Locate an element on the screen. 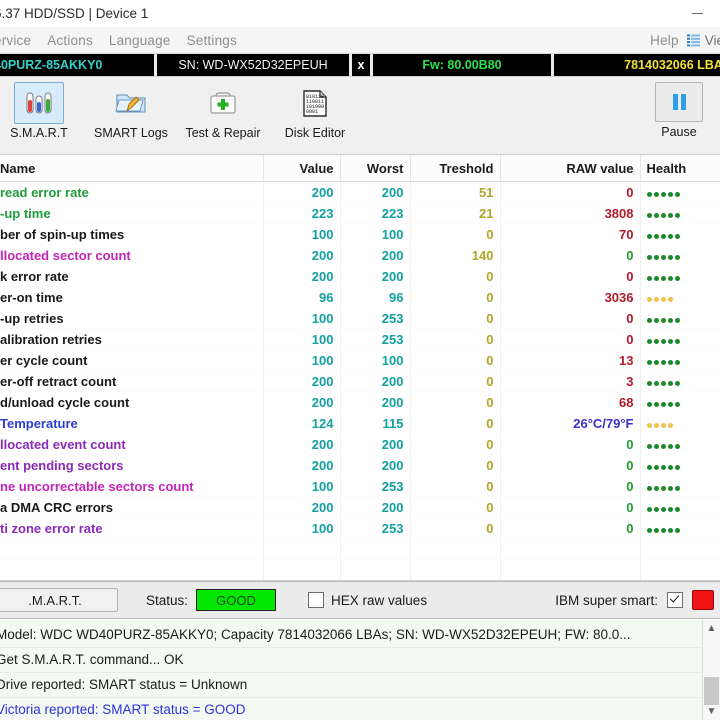 This screenshot has width=720, height=720. toolbar-button-smart: S.M.A.R.T is located at coordinates (42, 111).